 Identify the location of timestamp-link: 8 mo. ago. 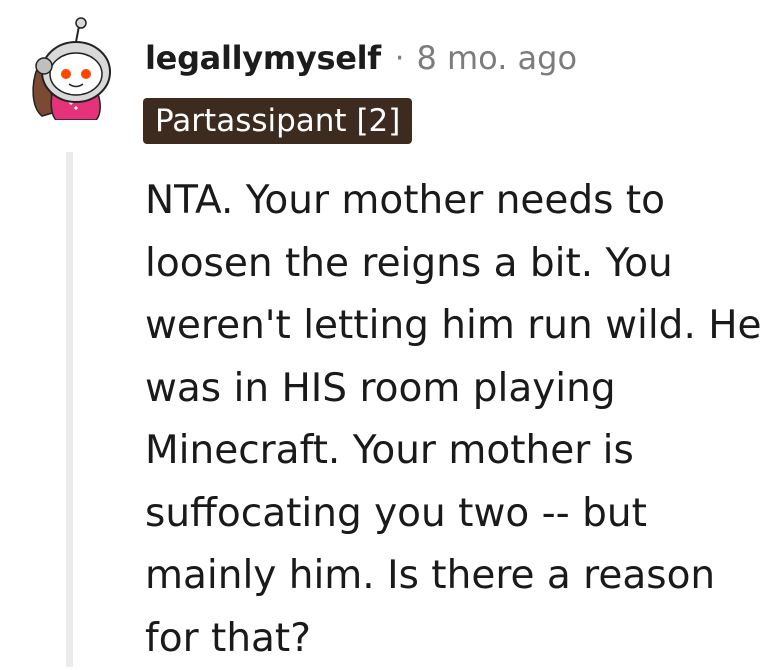
(496, 58).